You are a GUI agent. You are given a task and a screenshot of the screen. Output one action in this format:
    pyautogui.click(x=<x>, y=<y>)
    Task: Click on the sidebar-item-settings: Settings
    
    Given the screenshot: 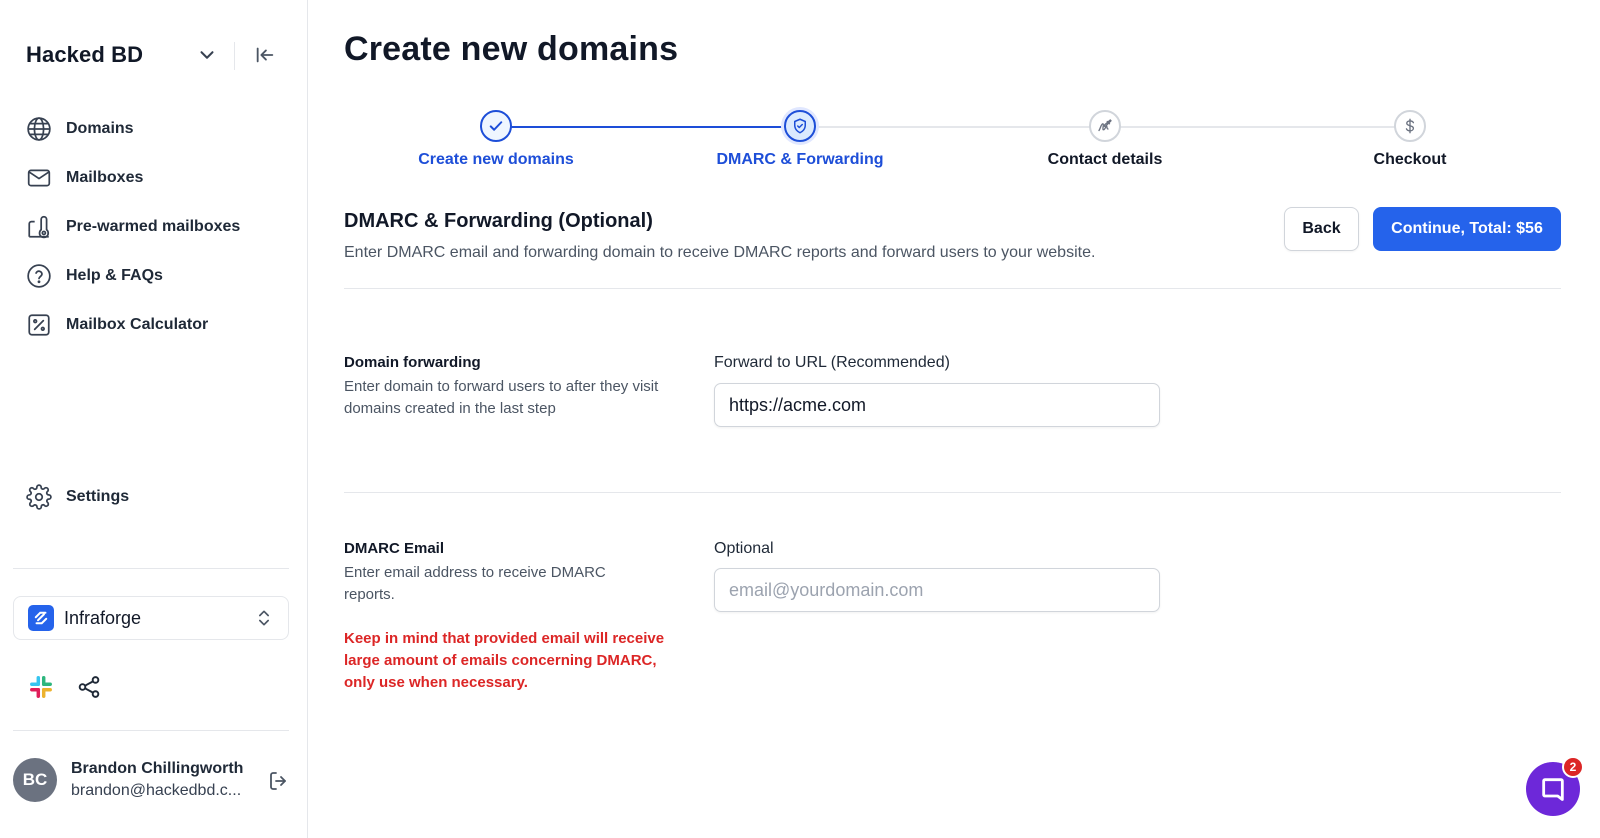 What is the action you would take?
    pyautogui.click(x=77, y=497)
    